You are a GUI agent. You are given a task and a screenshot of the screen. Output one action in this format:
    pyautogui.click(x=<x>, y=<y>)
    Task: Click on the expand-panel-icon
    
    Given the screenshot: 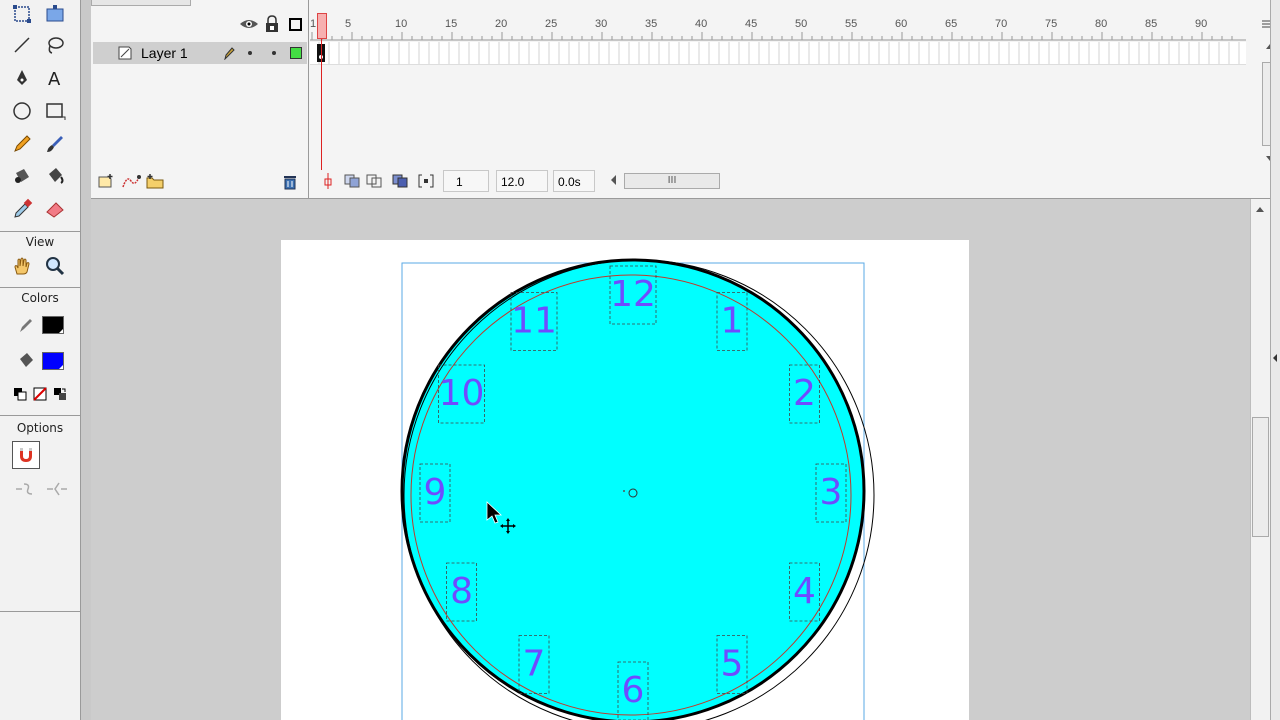 What is the action you would take?
    pyautogui.click(x=1275, y=358)
    